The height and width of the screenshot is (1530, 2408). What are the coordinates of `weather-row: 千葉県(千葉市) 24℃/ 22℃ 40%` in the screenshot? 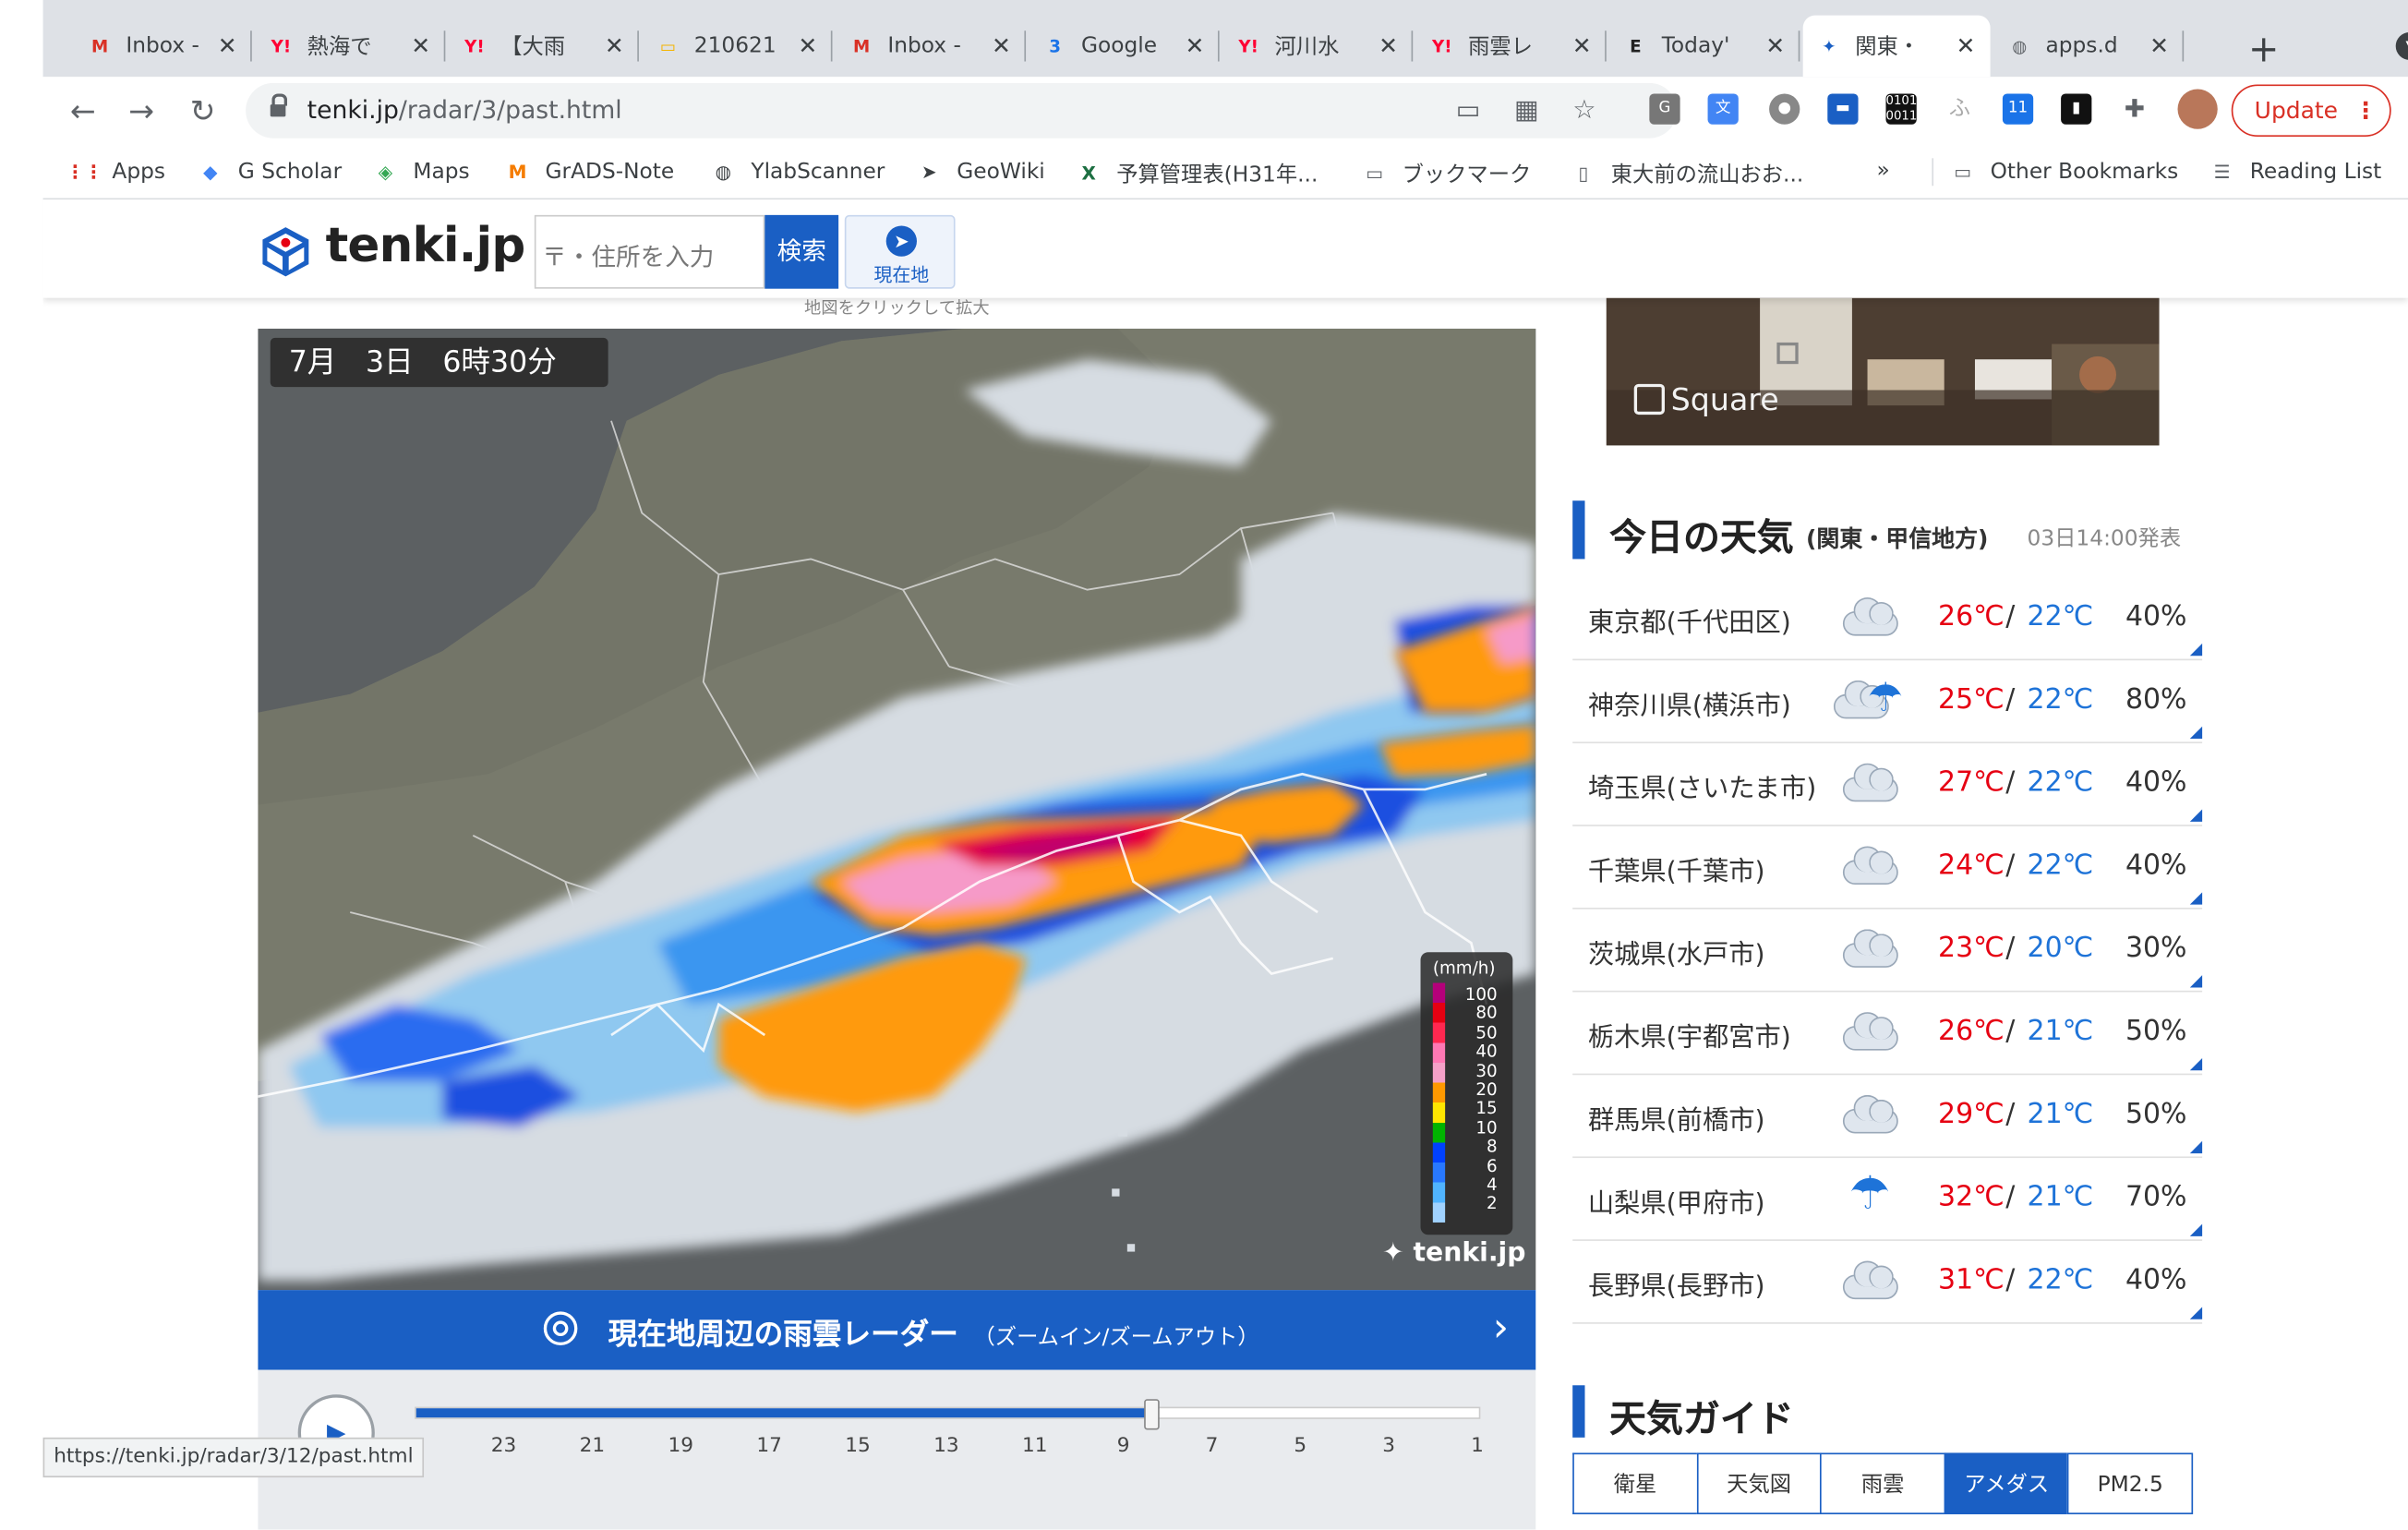 It's located at (1887, 868).